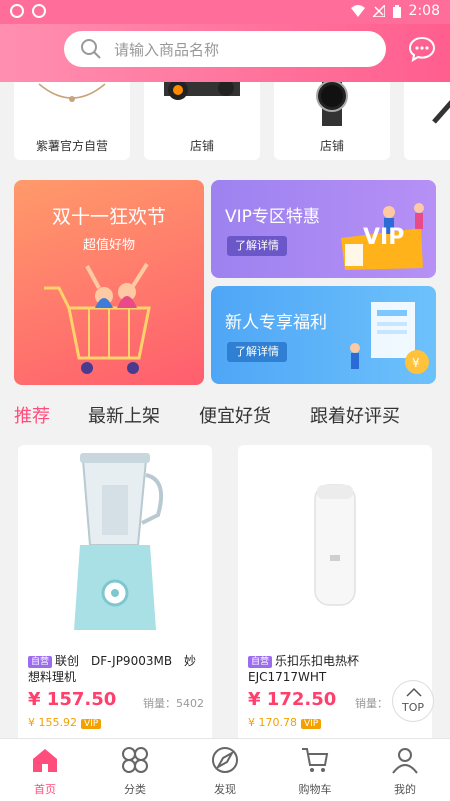 This screenshot has width=450, height=801. I want to click on double-eleven-banner: 双十一狂欢节 超值好物, so click(109, 282).